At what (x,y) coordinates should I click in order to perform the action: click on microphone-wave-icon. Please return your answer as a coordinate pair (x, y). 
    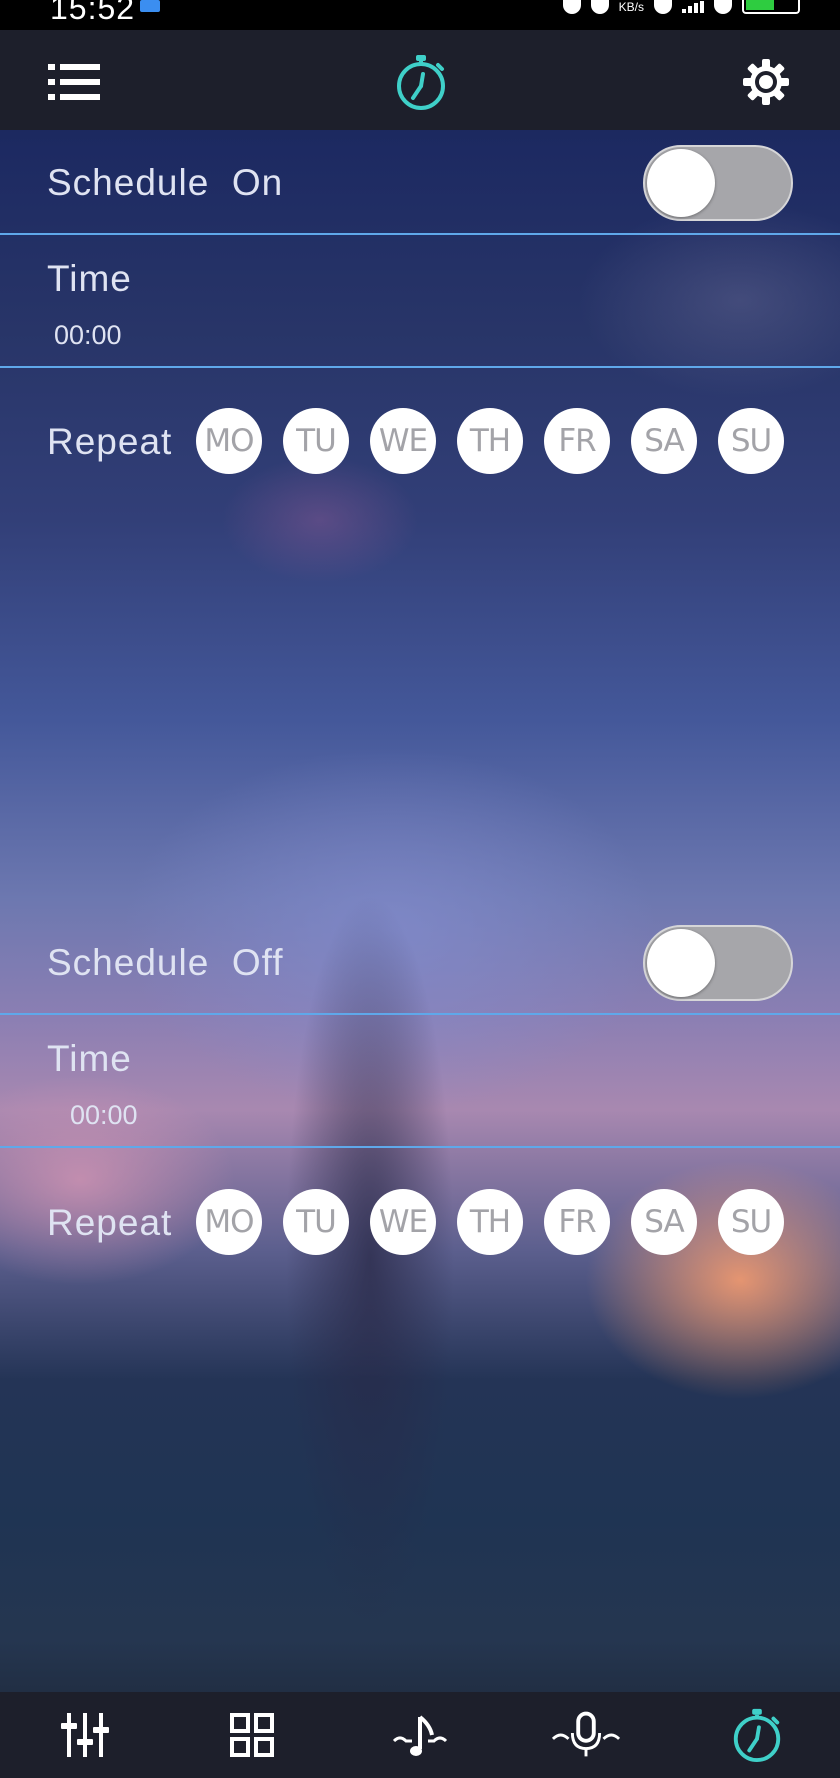
    Looking at the image, I should click on (586, 1734).